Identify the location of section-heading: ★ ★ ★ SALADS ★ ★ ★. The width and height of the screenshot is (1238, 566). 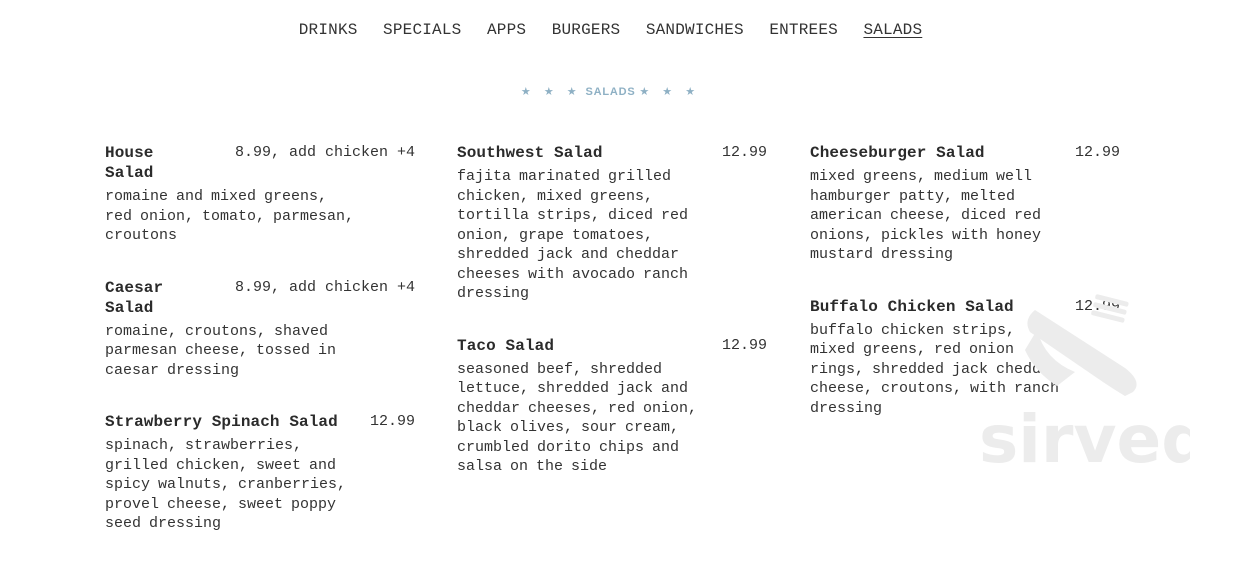
(610, 91).